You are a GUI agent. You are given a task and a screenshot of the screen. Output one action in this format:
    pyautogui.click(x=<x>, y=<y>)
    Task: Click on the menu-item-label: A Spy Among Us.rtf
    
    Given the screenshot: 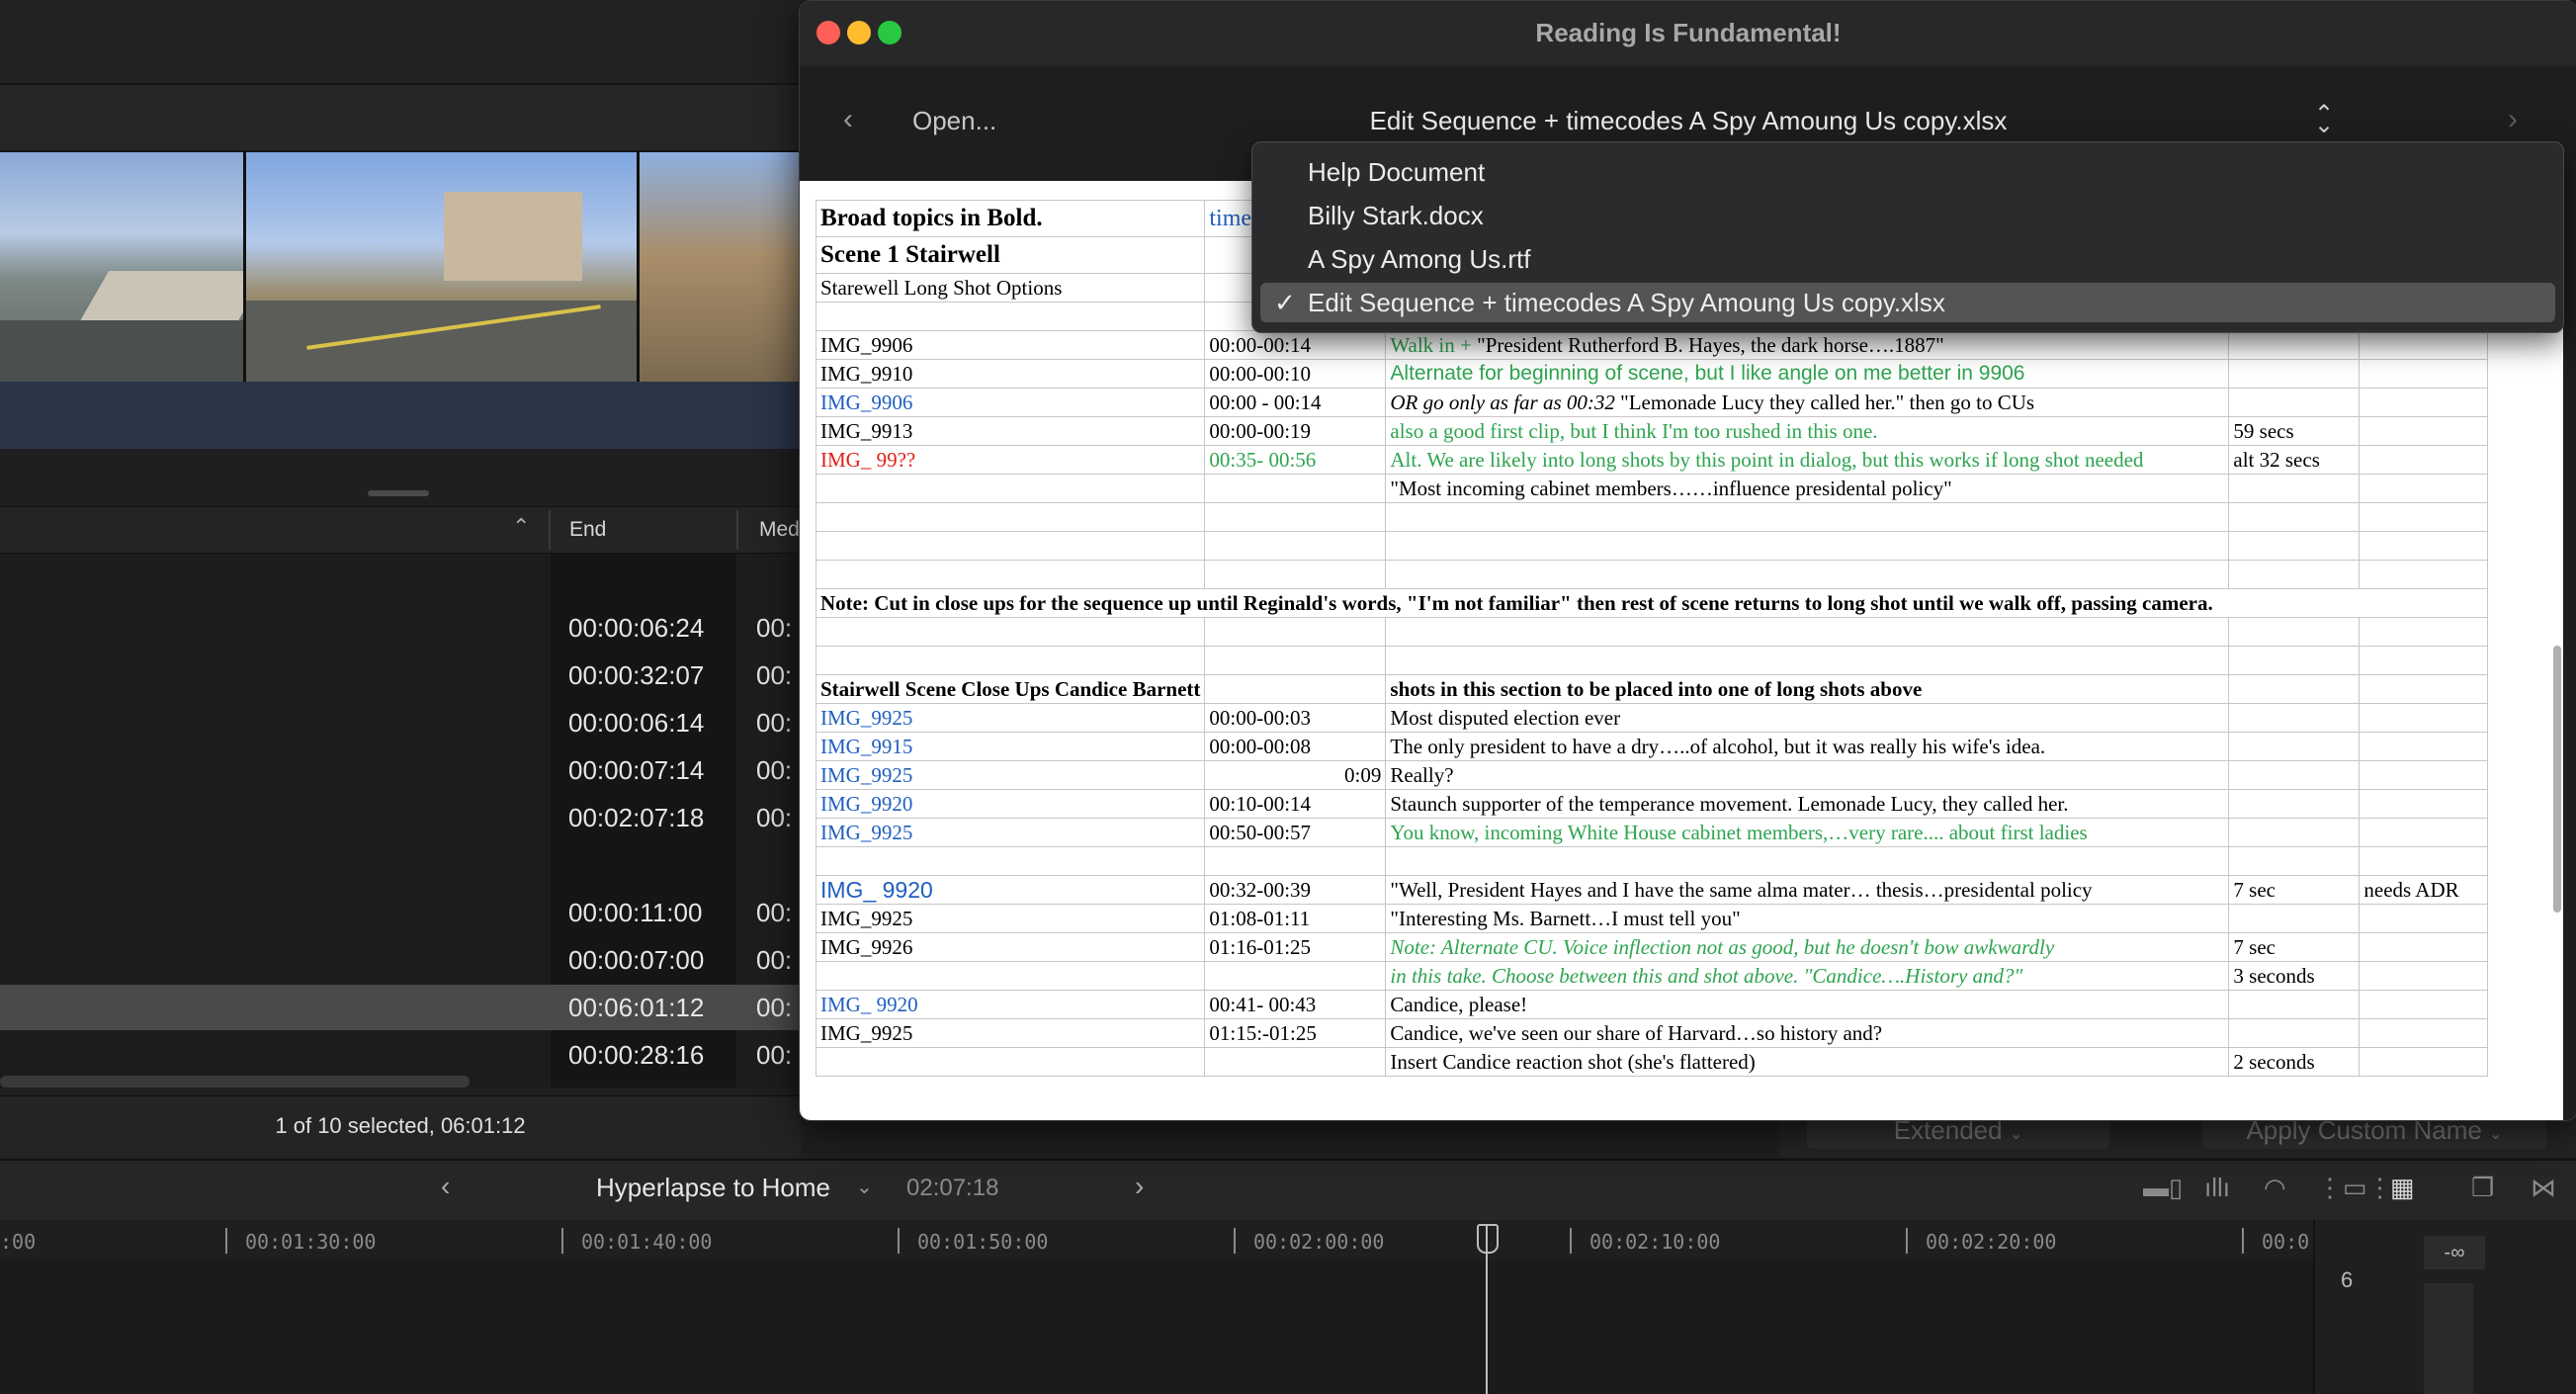 What is the action you would take?
    pyautogui.click(x=1419, y=259)
    